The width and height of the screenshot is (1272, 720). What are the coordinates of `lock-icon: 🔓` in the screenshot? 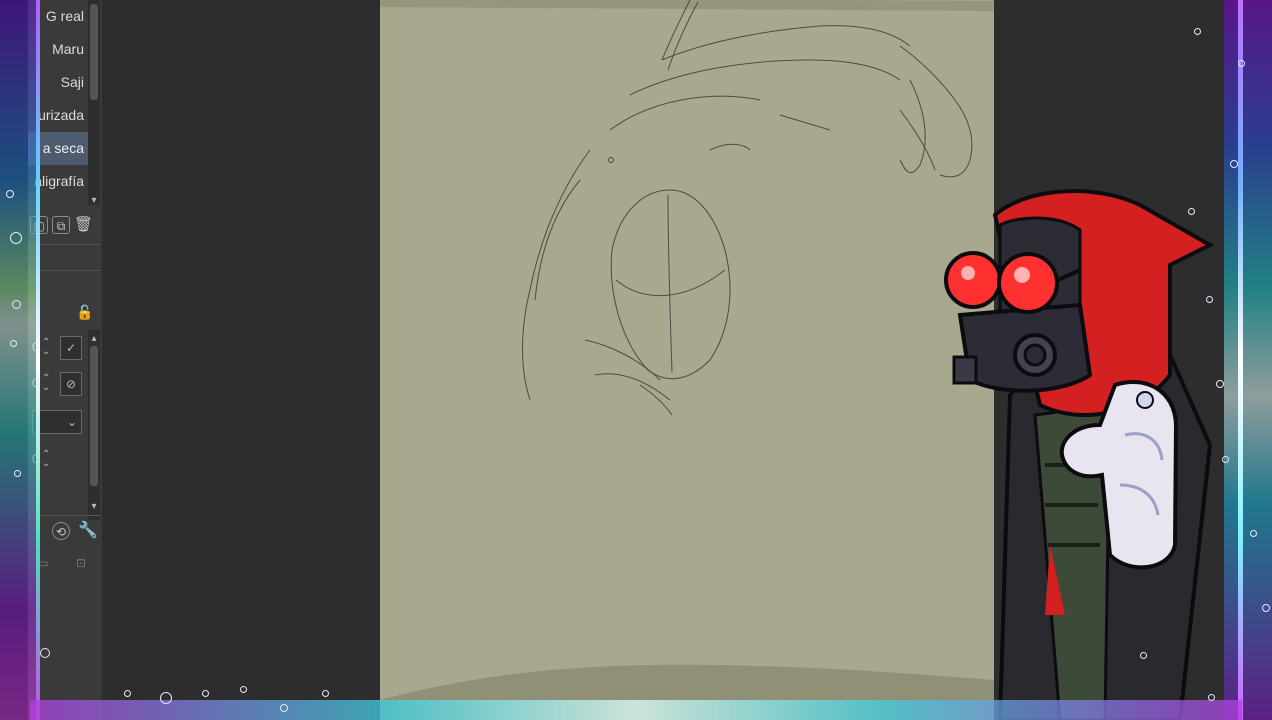 It's located at (84, 312).